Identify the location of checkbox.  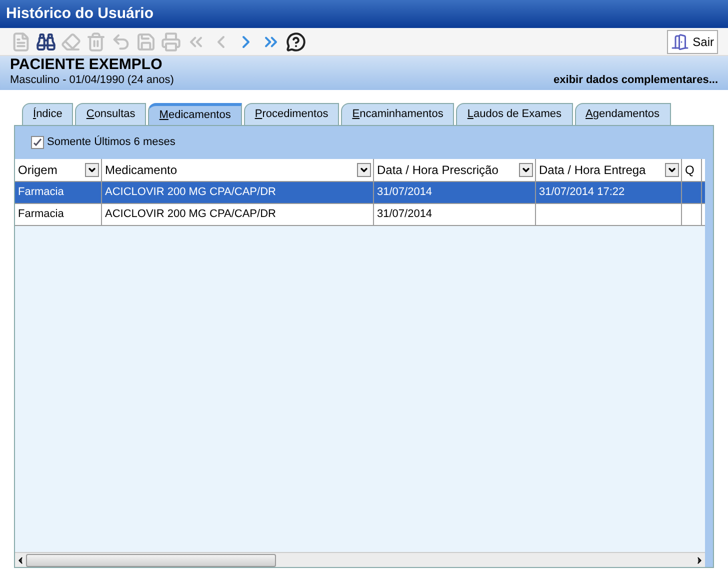
(37, 142).